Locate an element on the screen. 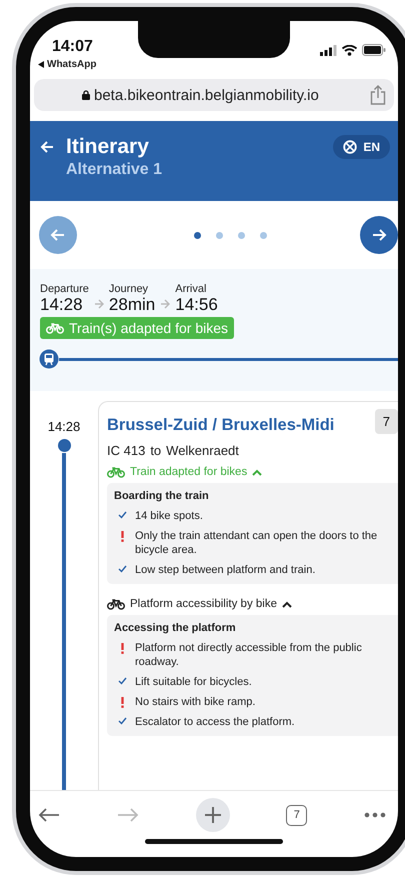 The height and width of the screenshot is (879, 405). info-text: Lift suitable for bicycles. is located at coordinates (193, 682).